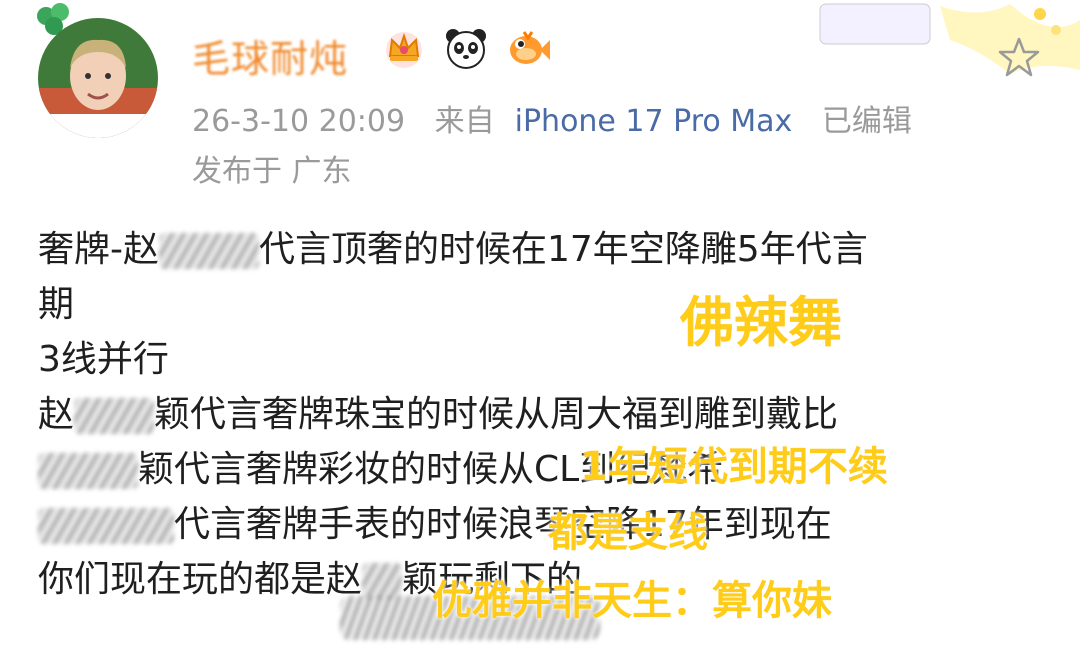  I want to click on overlay-annotation: 都是支线, so click(628, 533).